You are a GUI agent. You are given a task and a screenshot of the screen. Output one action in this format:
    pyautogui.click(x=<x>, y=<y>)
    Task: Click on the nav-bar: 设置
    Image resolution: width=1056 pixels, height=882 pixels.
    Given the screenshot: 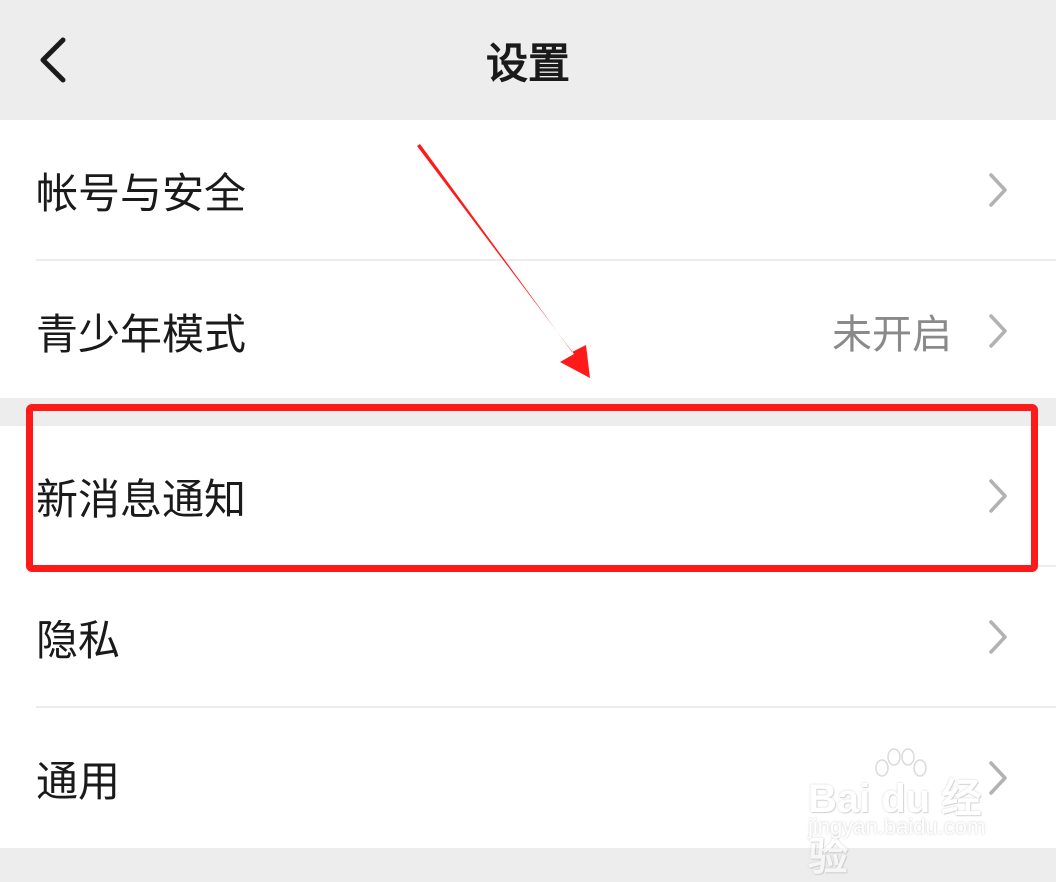 What is the action you would take?
    pyautogui.click(x=528, y=60)
    